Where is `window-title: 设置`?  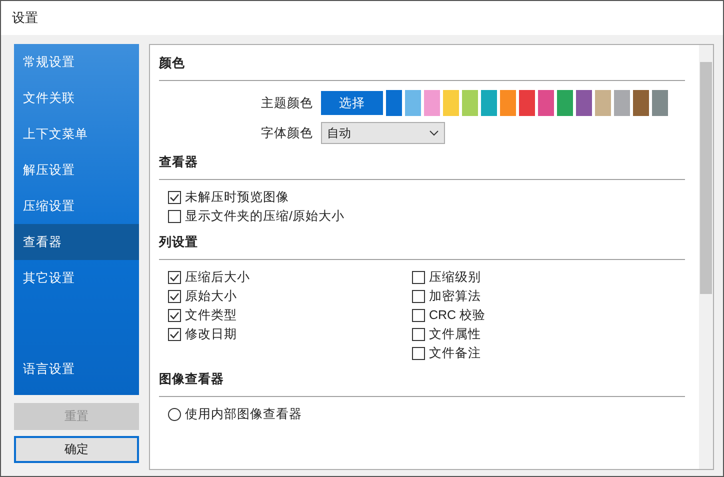
window-title: 设置 is located at coordinates (25, 18).